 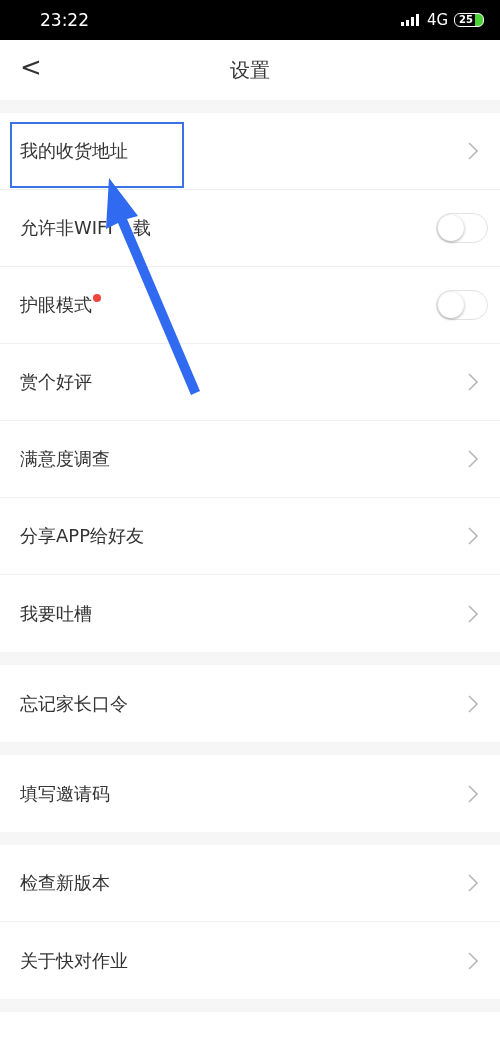 I want to click on row-label: 赏个好评, so click(x=56, y=382).